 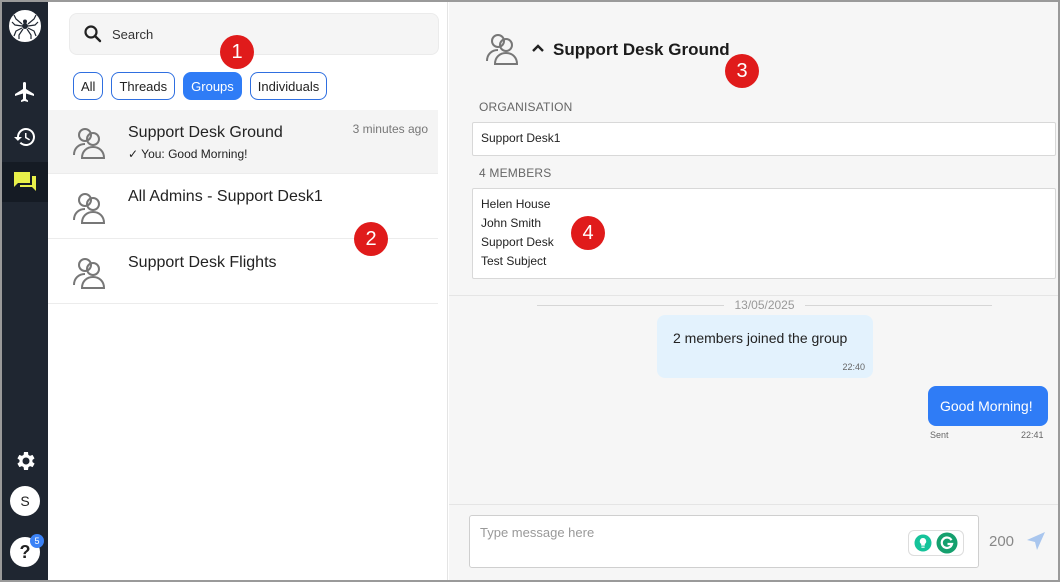 What do you see at coordinates (514, 261) in the screenshot?
I see `member-name: Test Subject` at bounding box center [514, 261].